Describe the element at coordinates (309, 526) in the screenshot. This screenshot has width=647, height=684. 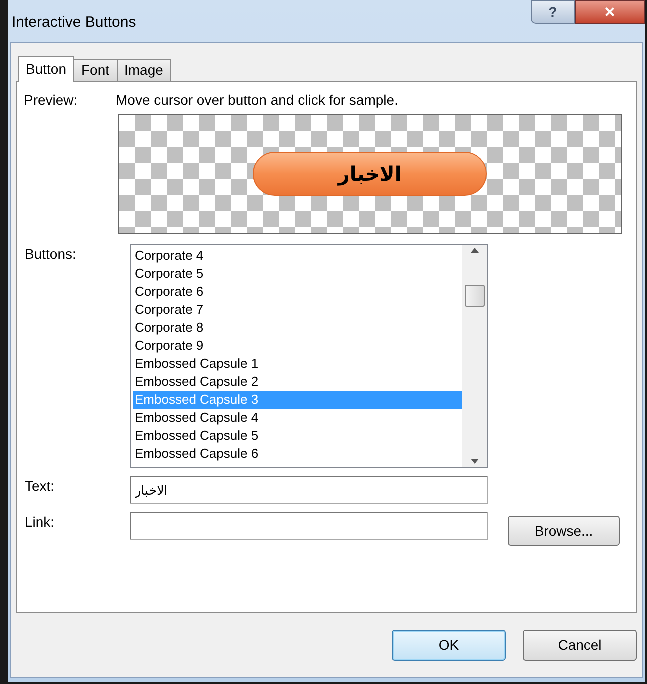
I see `link-input` at that location.